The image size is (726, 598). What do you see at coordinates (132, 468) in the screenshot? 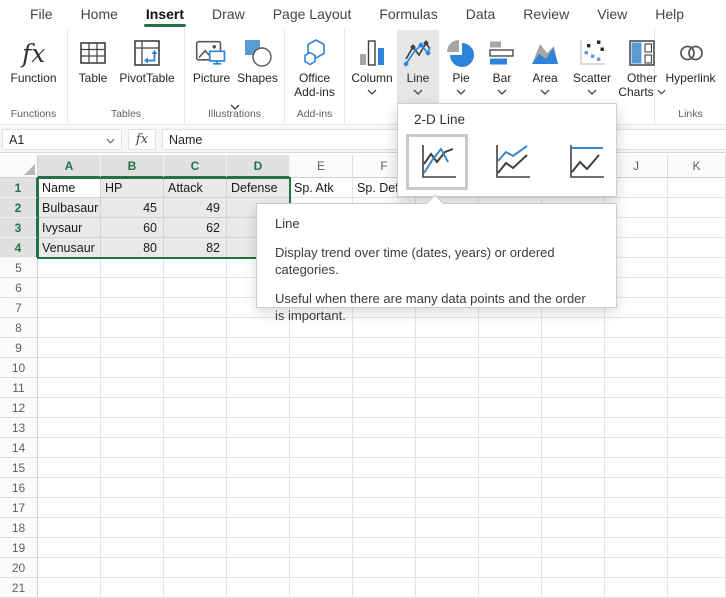
I see `cell-B15` at bounding box center [132, 468].